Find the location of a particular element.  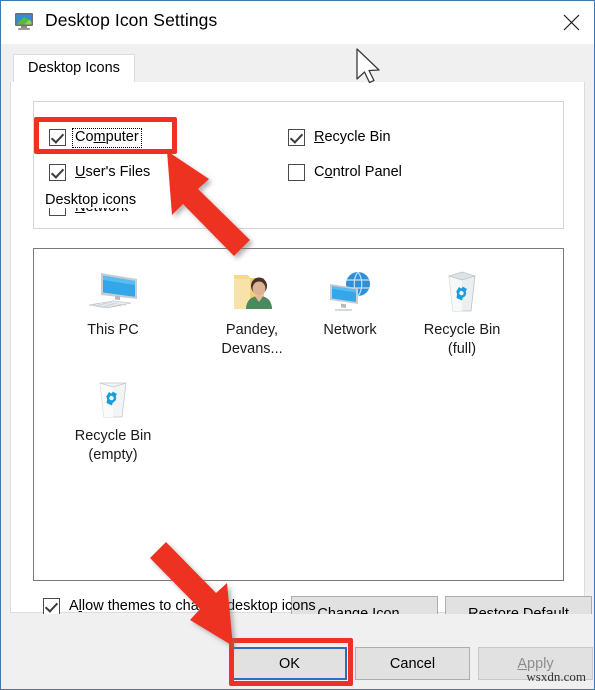

checkbox-users-files-box is located at coordinates (57, 172).